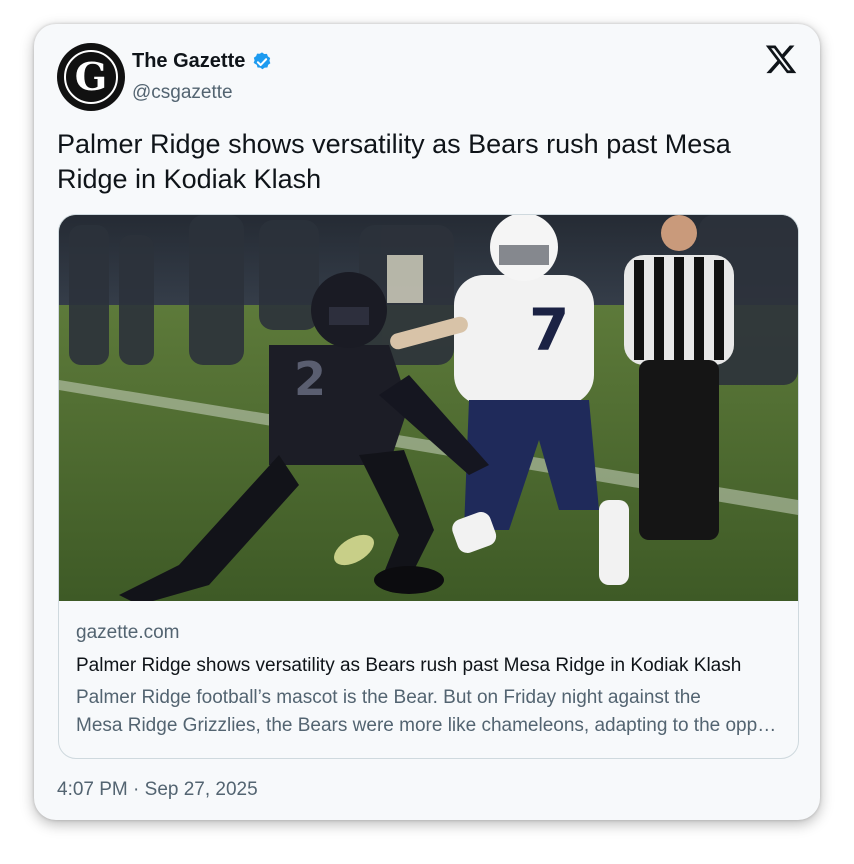 This screenshot has width=854, height=864. What do you see at coordinates (188, 61) in the screenshot?
I see `account-name: The Gazette` at bounding box center [188, 61].